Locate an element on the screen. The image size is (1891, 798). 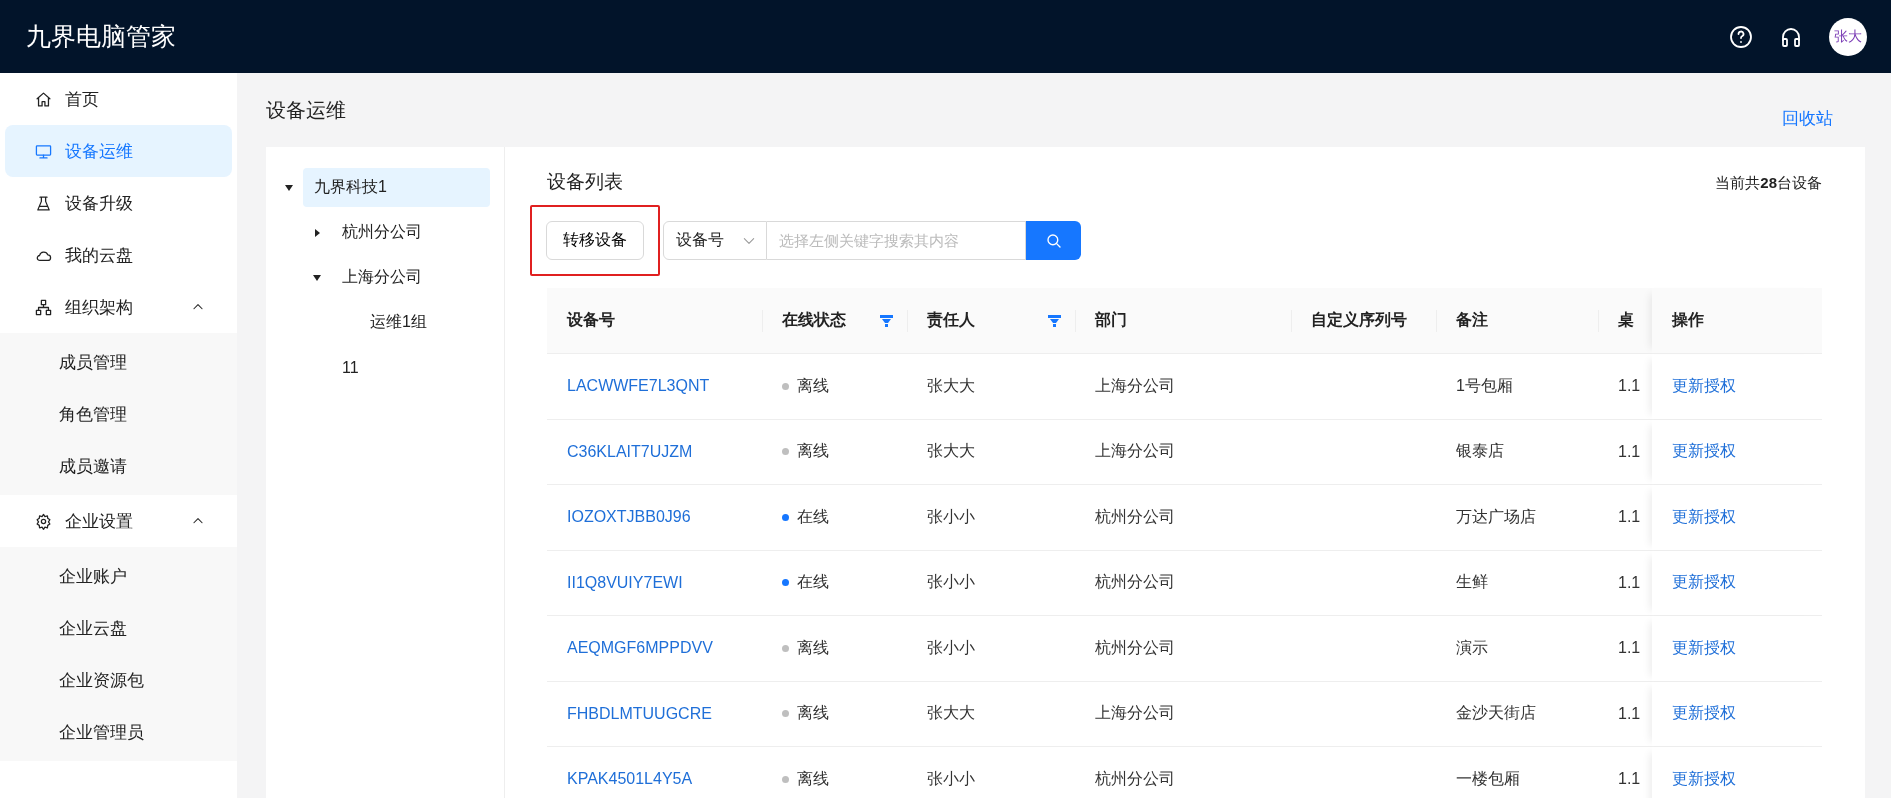
nav-item: 设备运维 is located at coordinates (118, 151).